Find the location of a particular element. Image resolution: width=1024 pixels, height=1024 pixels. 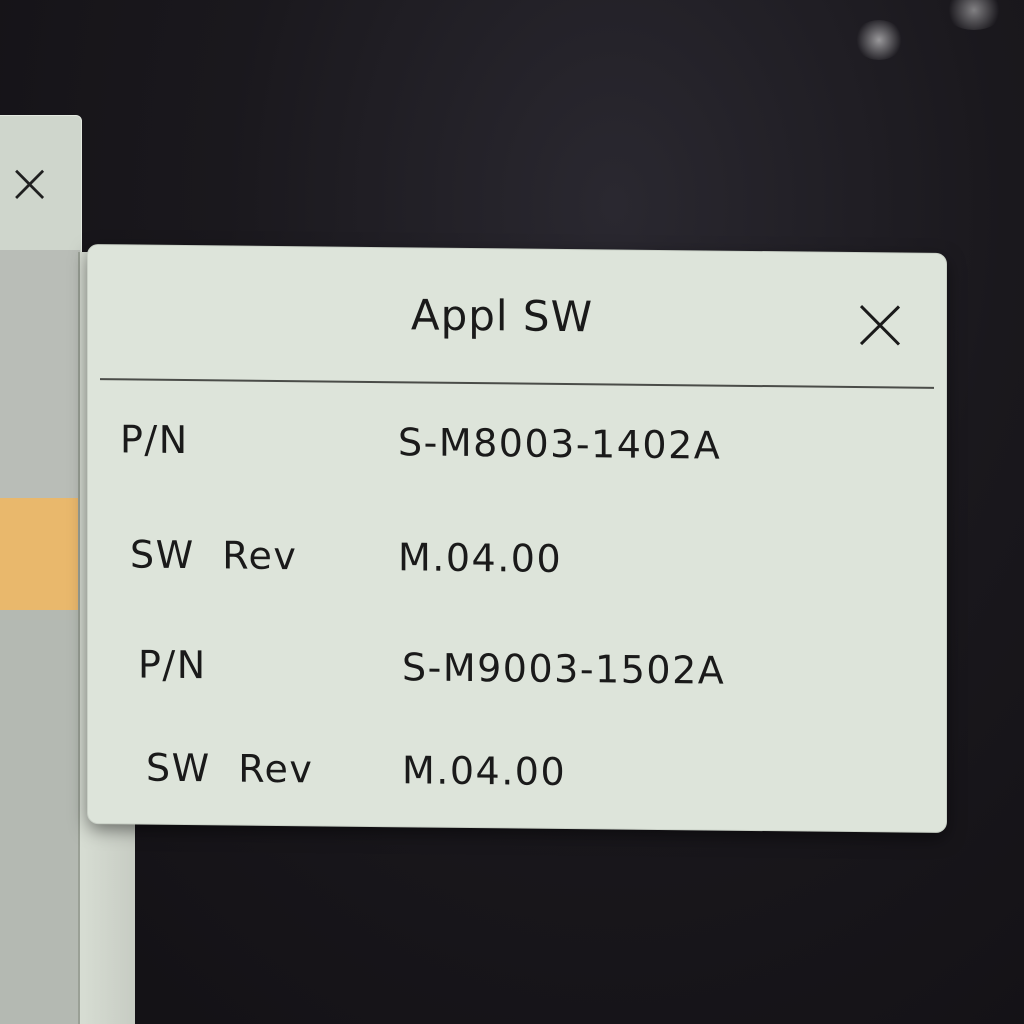

background-window: × is located at coordinates (41, 186).